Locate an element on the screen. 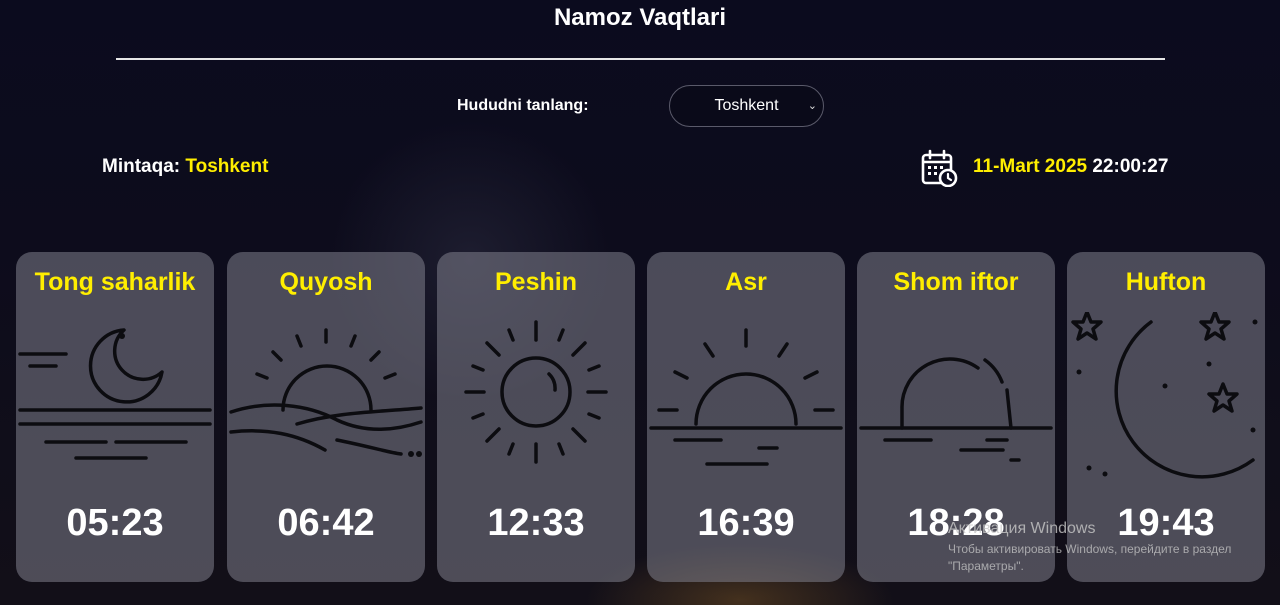  prayer-name: Peshin is located at coordinates (536, 282).